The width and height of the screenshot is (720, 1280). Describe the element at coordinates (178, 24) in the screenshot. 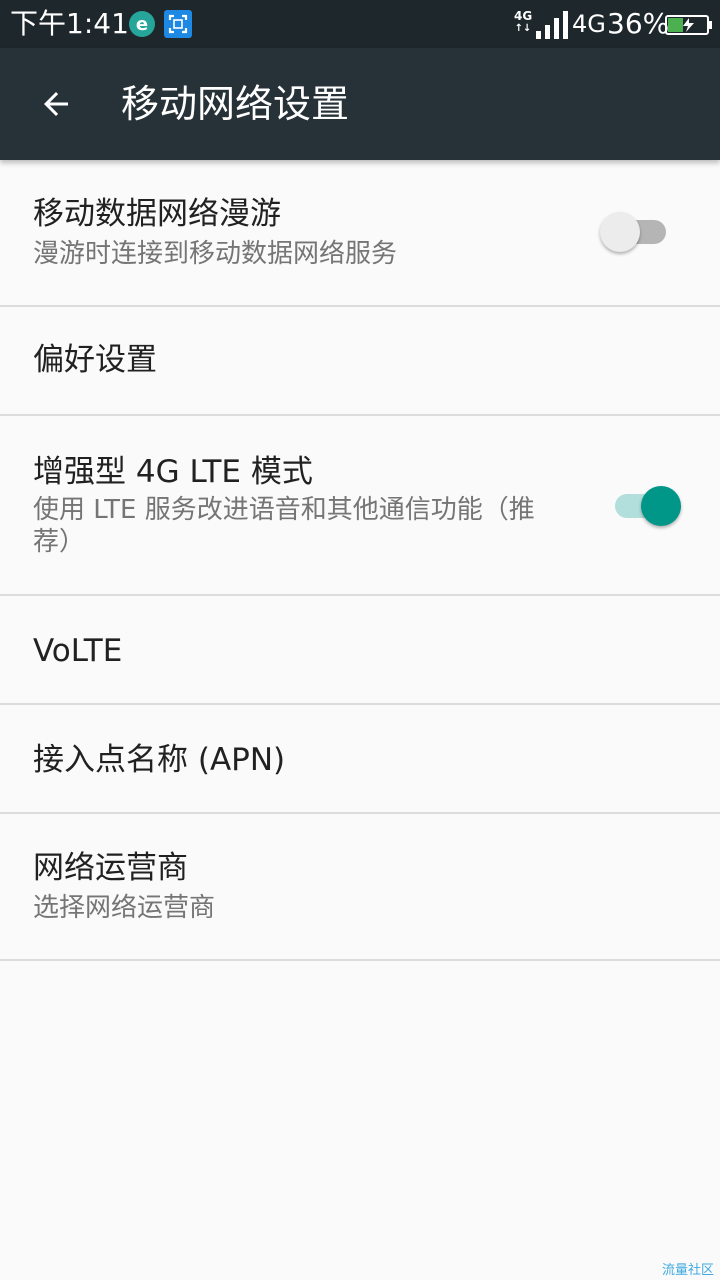

I see `screenshot-notification-icon` at that location.